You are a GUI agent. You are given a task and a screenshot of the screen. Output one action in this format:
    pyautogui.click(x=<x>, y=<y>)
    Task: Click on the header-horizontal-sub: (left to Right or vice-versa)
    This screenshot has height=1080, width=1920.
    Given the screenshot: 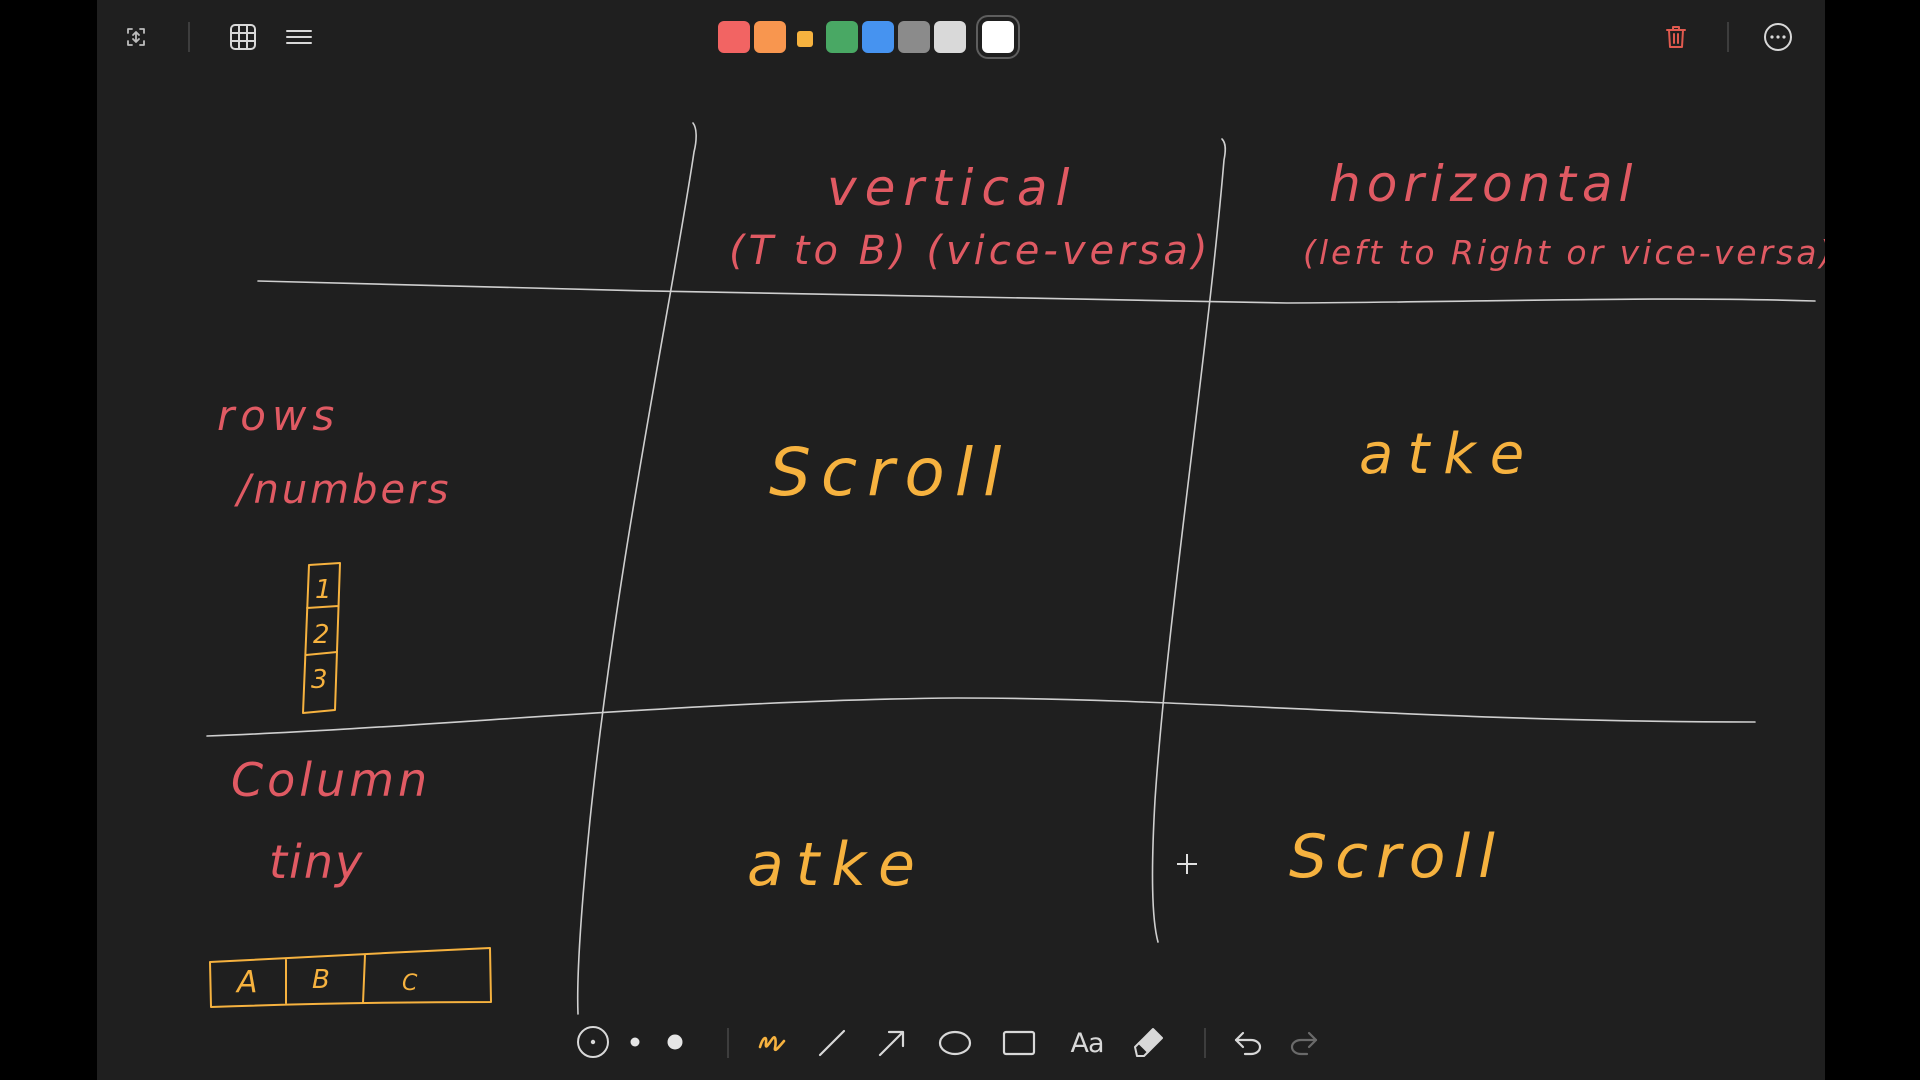 What is the action you would take?
    pyautogui.click(x=1564, y=252)
    